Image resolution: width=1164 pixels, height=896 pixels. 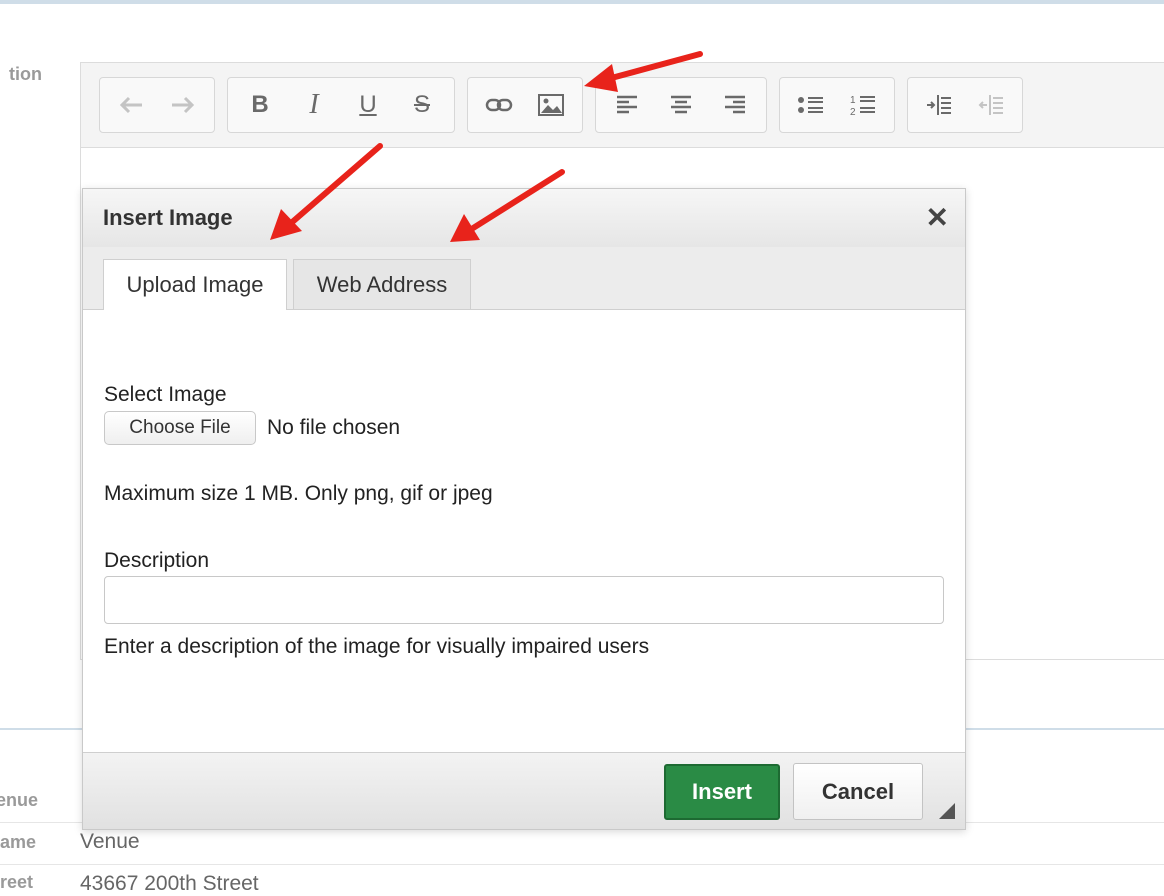 I want to click on dialog-title: Insert Image, so click(x=168, y=217).